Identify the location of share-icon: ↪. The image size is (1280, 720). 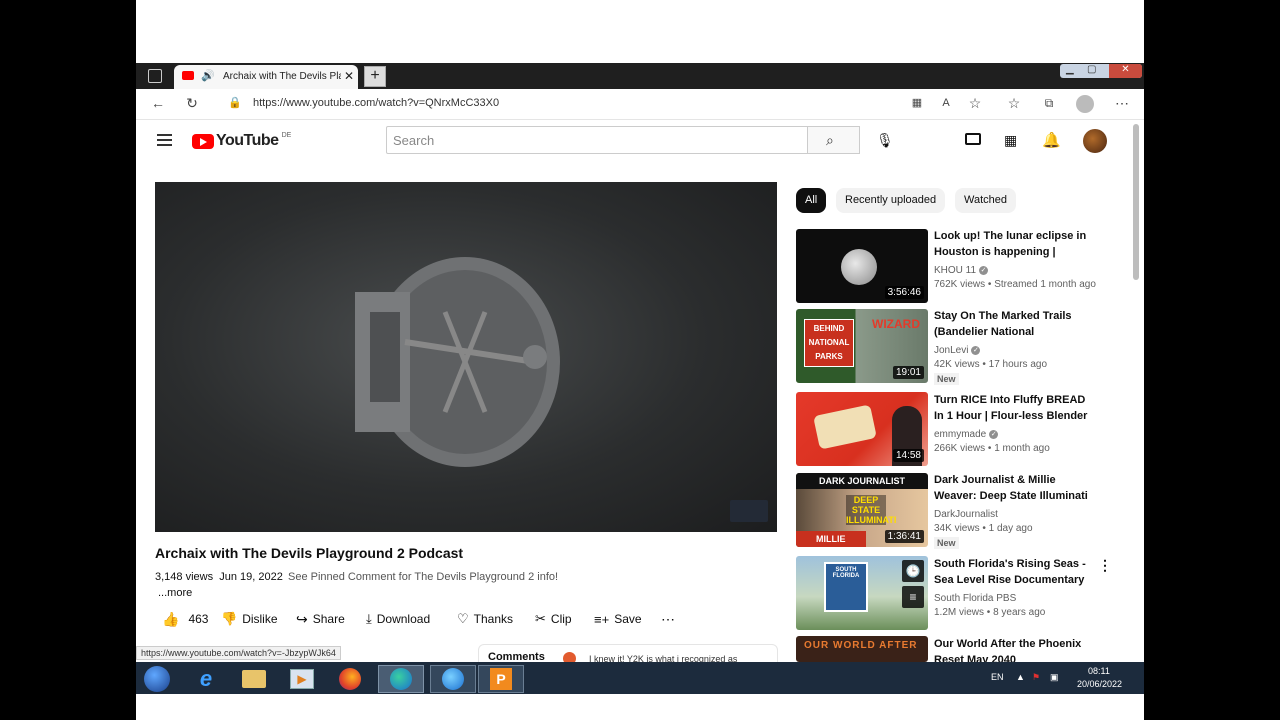
(302, 618).